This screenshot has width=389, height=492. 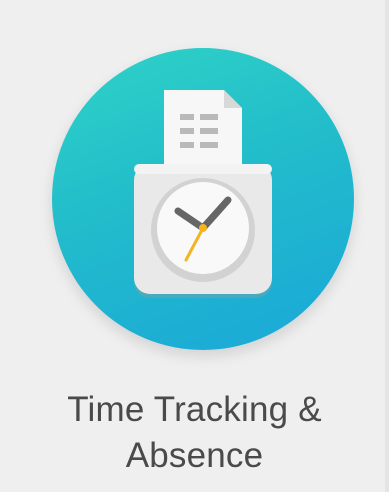 I want to click on tile-label-line-1: Time Tracking &, so click(x=194, y=409).